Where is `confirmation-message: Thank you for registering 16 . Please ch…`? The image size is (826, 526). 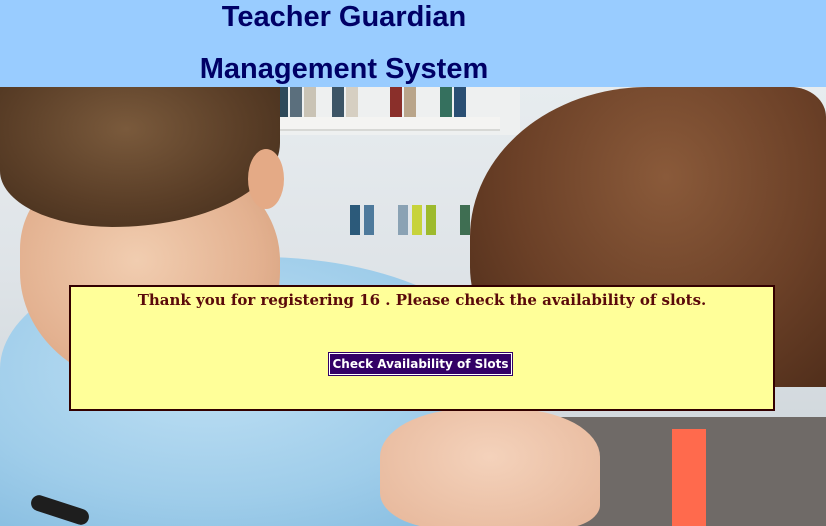
confirmation-message: Thank you for registering 16 . Please ch… is located at coordinates (422, 300).